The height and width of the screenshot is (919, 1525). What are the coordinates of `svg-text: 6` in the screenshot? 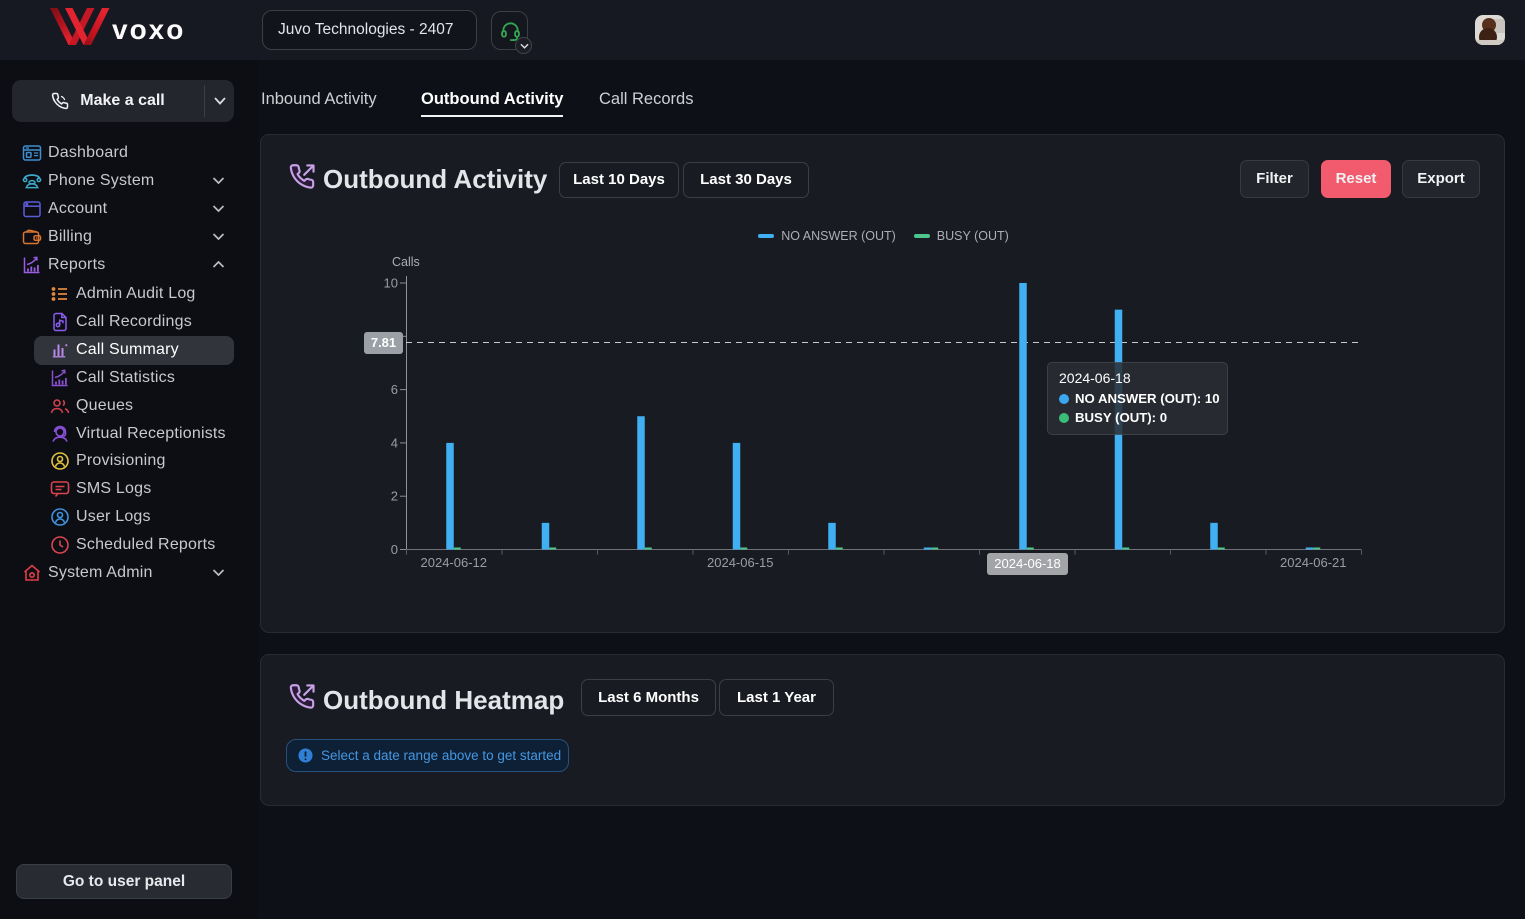 It's located at (394, 389).